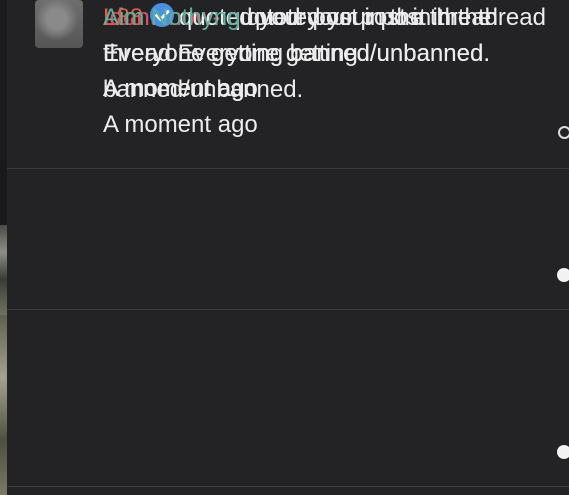 The height and width of the screenshot is (495, 569). I want to click on background-page-strip, so click(3, 247).